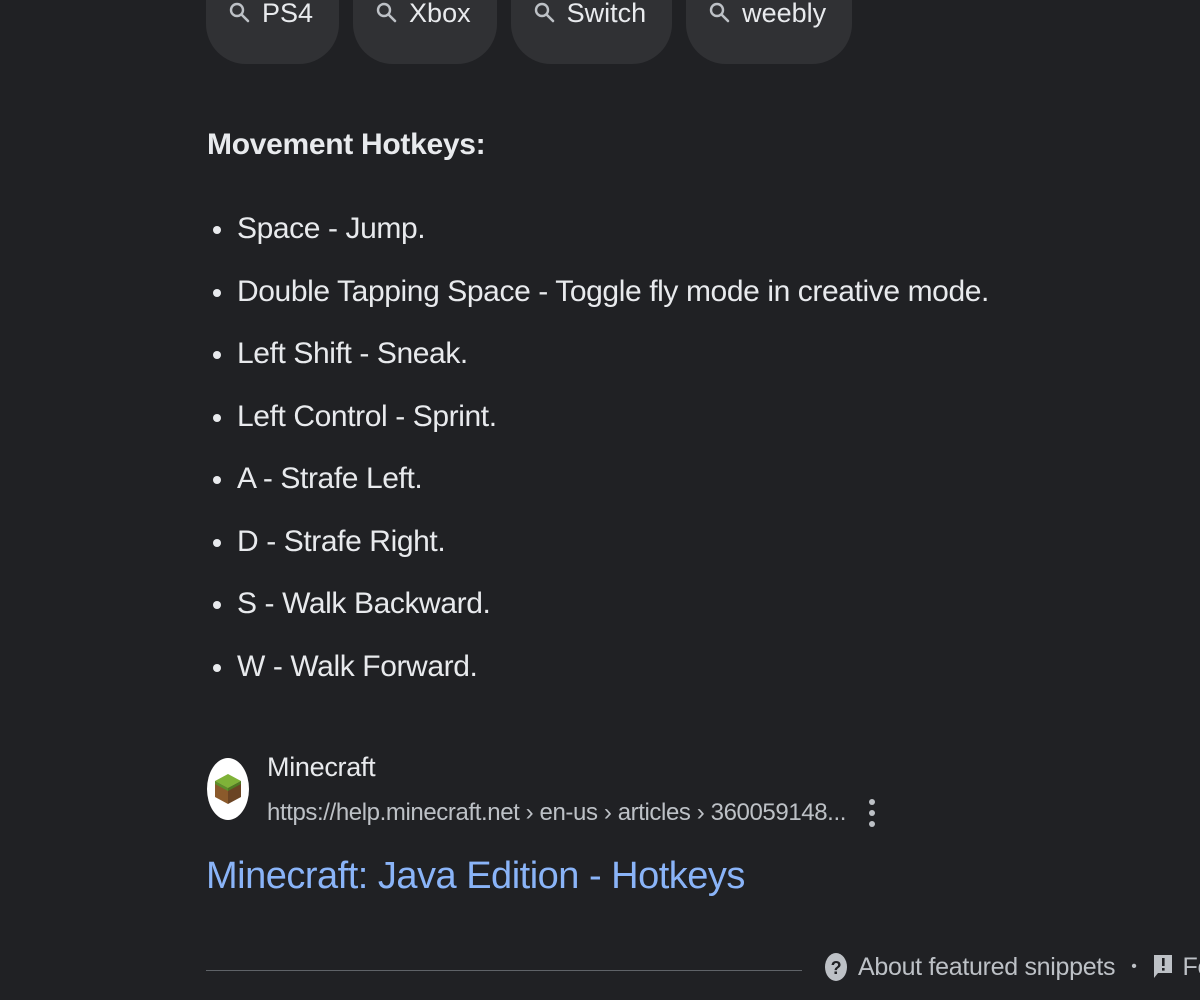 This screenshot has height=1000, width=1200. What do you see at coordinates (598, 479) in the screenshot?
I see `list-item: A - Strafe Left.` at bounding box center [598, 479].